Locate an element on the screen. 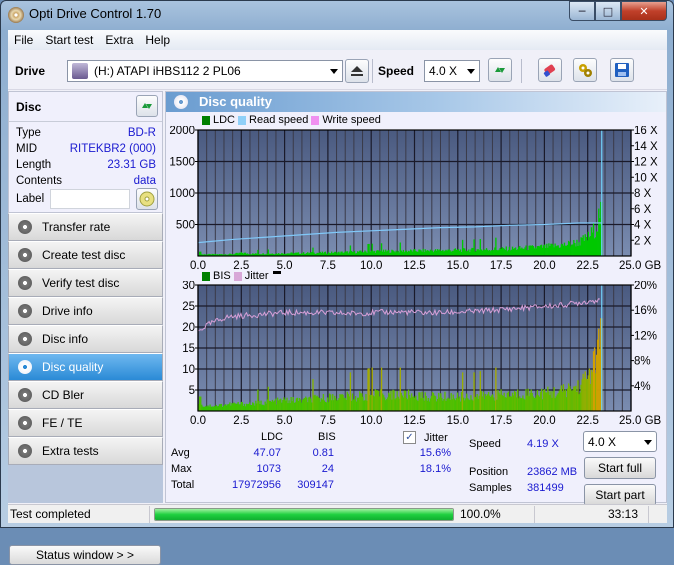 The image size is (674, 565). nav-item-label: Disc quality is located at coordinates (73, 367).